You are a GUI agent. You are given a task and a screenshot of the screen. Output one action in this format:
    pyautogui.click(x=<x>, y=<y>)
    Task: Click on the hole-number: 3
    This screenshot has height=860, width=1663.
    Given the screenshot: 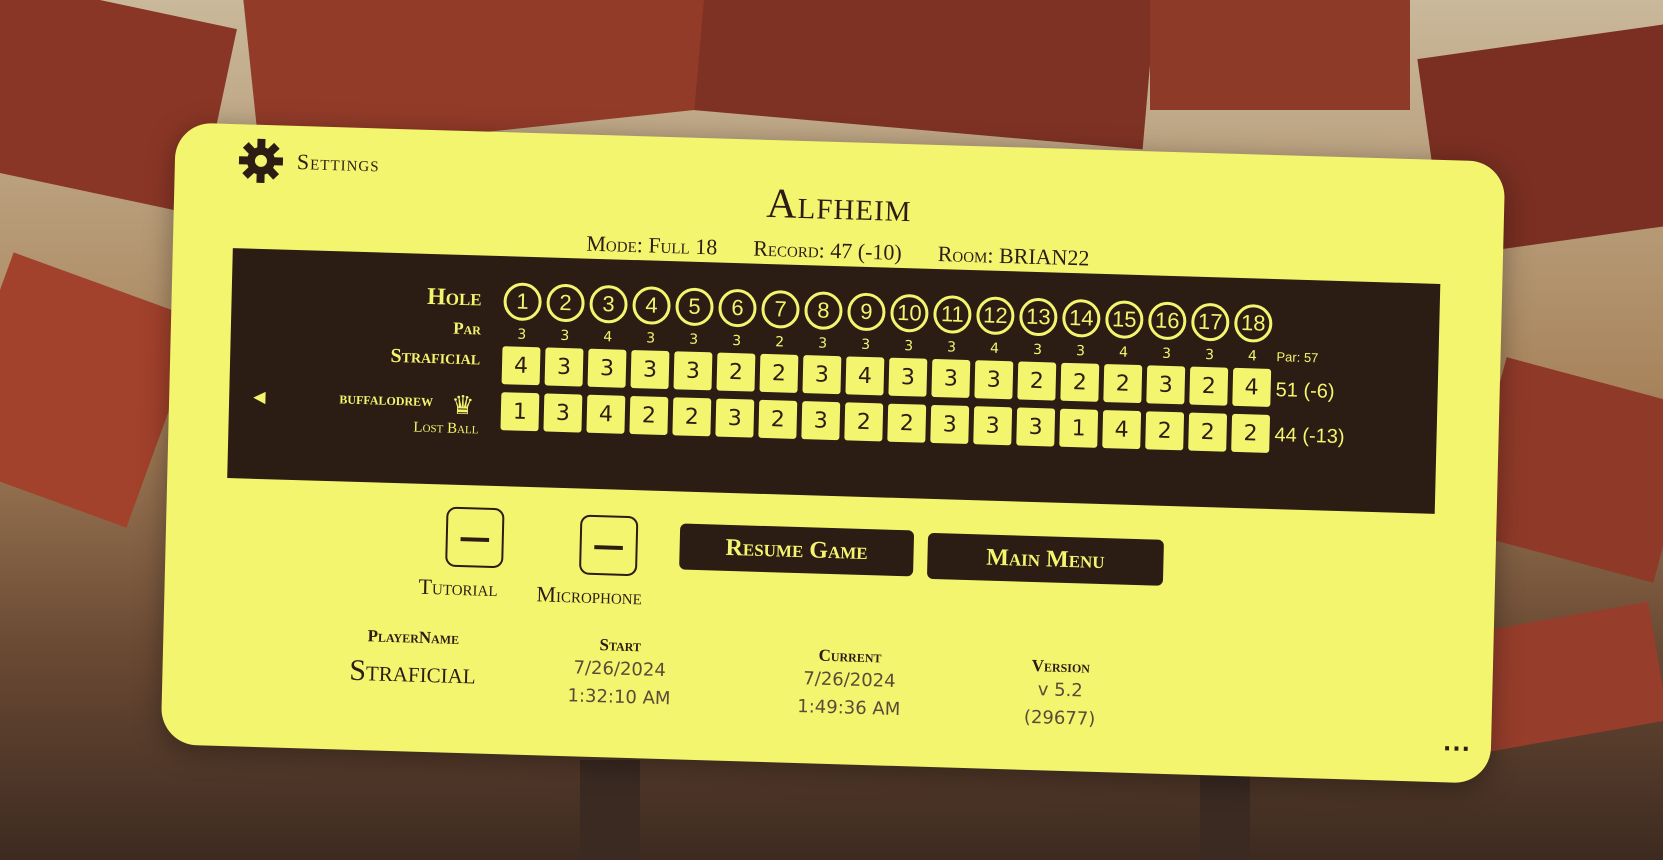 What is the action you would take?
    pyautogui.click(x=609, y=304)
    